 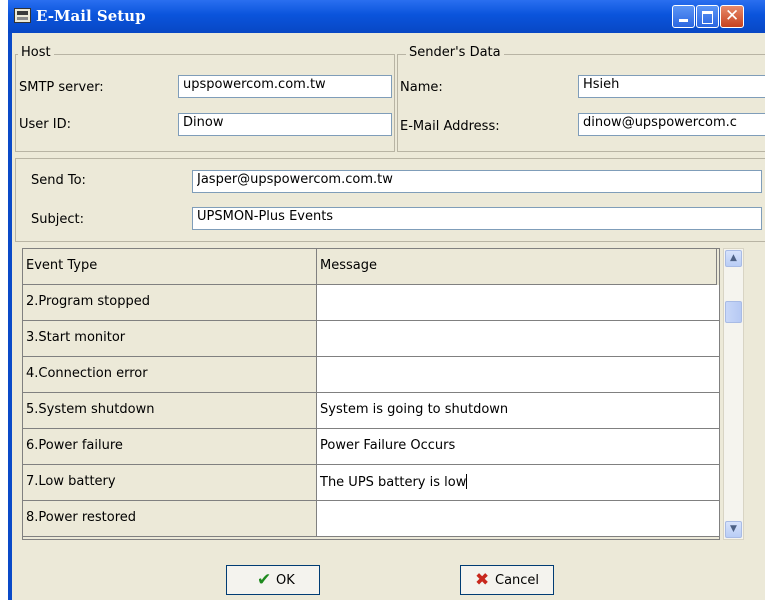 I want to click on column-header-message: Message, so click(x=517, y=267).